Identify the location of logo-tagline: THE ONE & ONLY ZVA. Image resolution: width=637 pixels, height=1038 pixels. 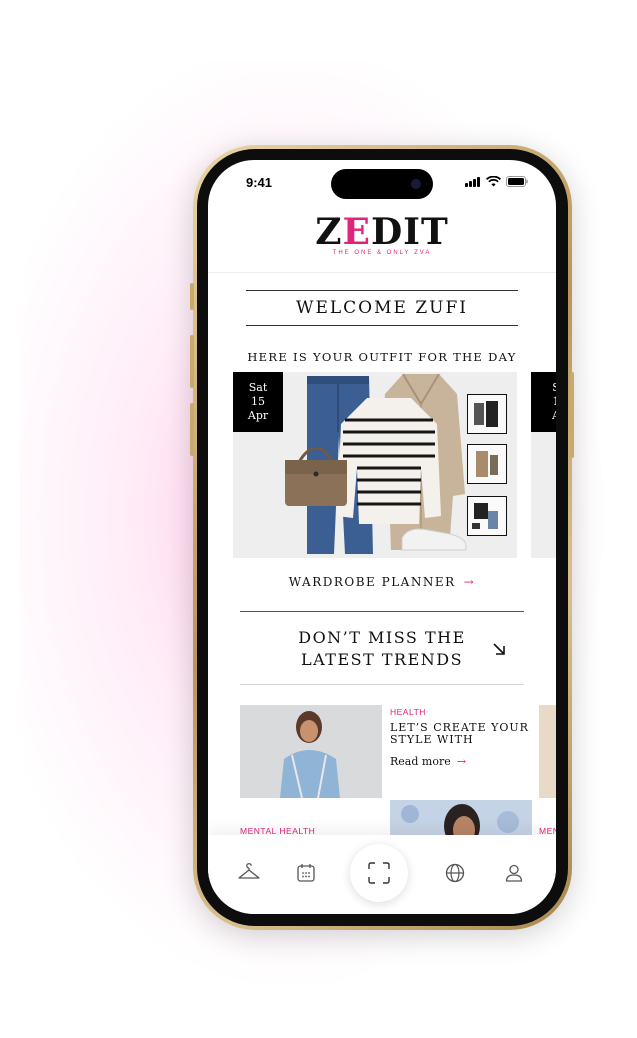
(382, 253).